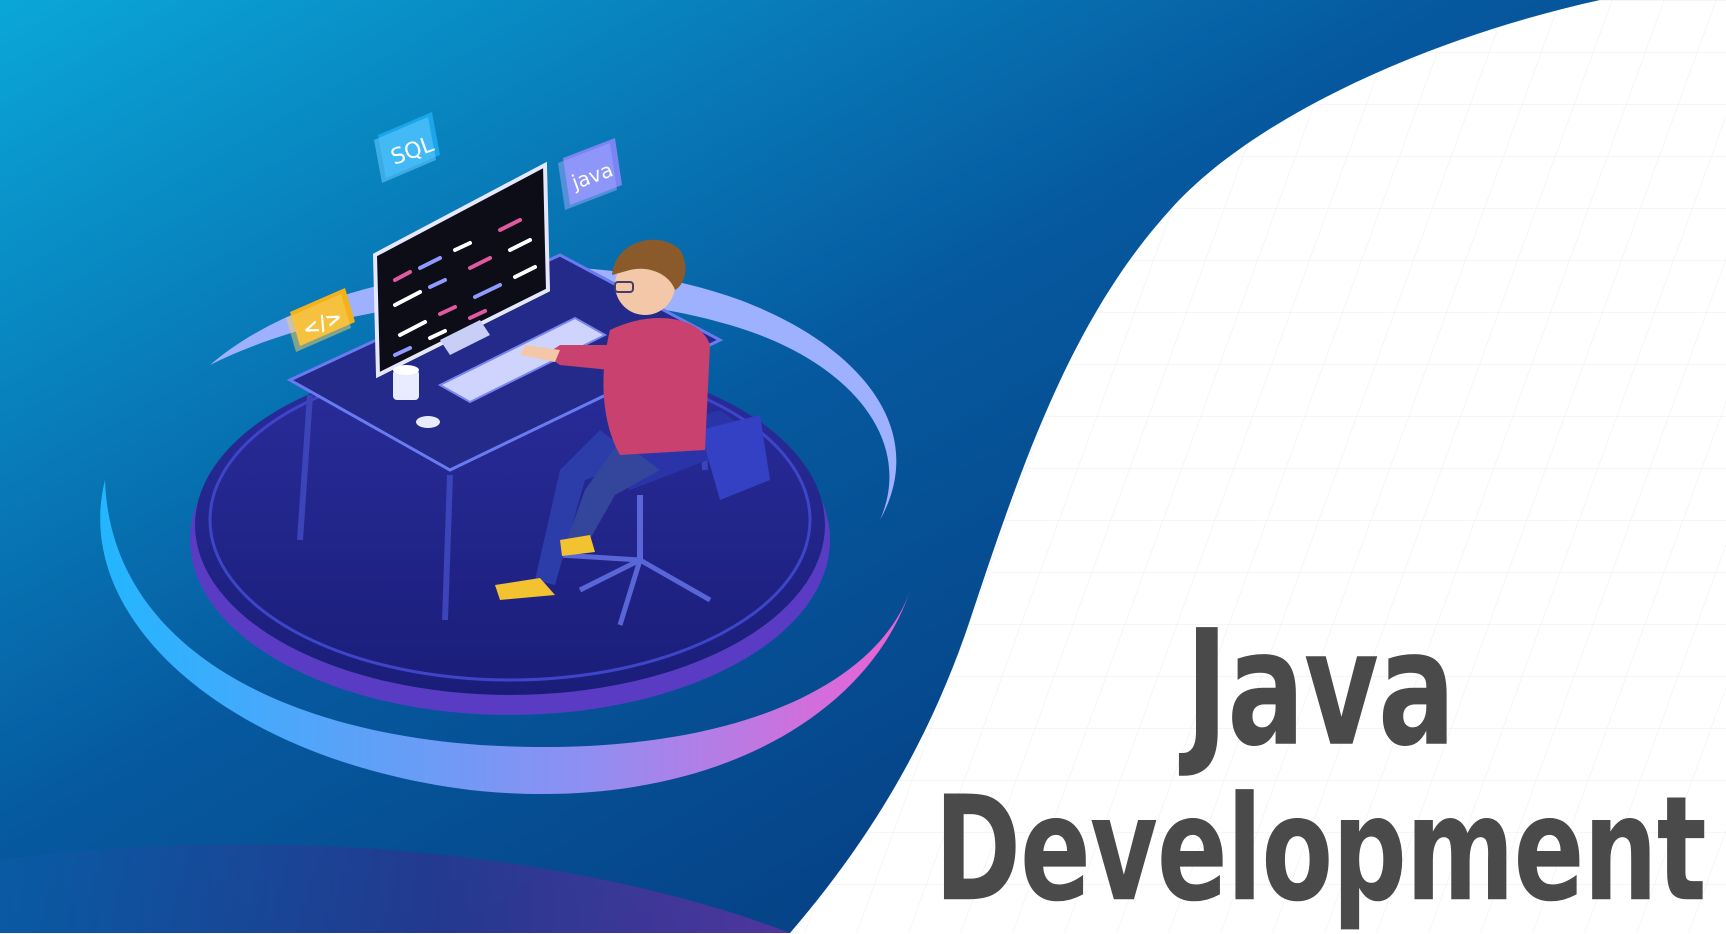  I want to click on title-line-1: Java, so click(1320, 689).